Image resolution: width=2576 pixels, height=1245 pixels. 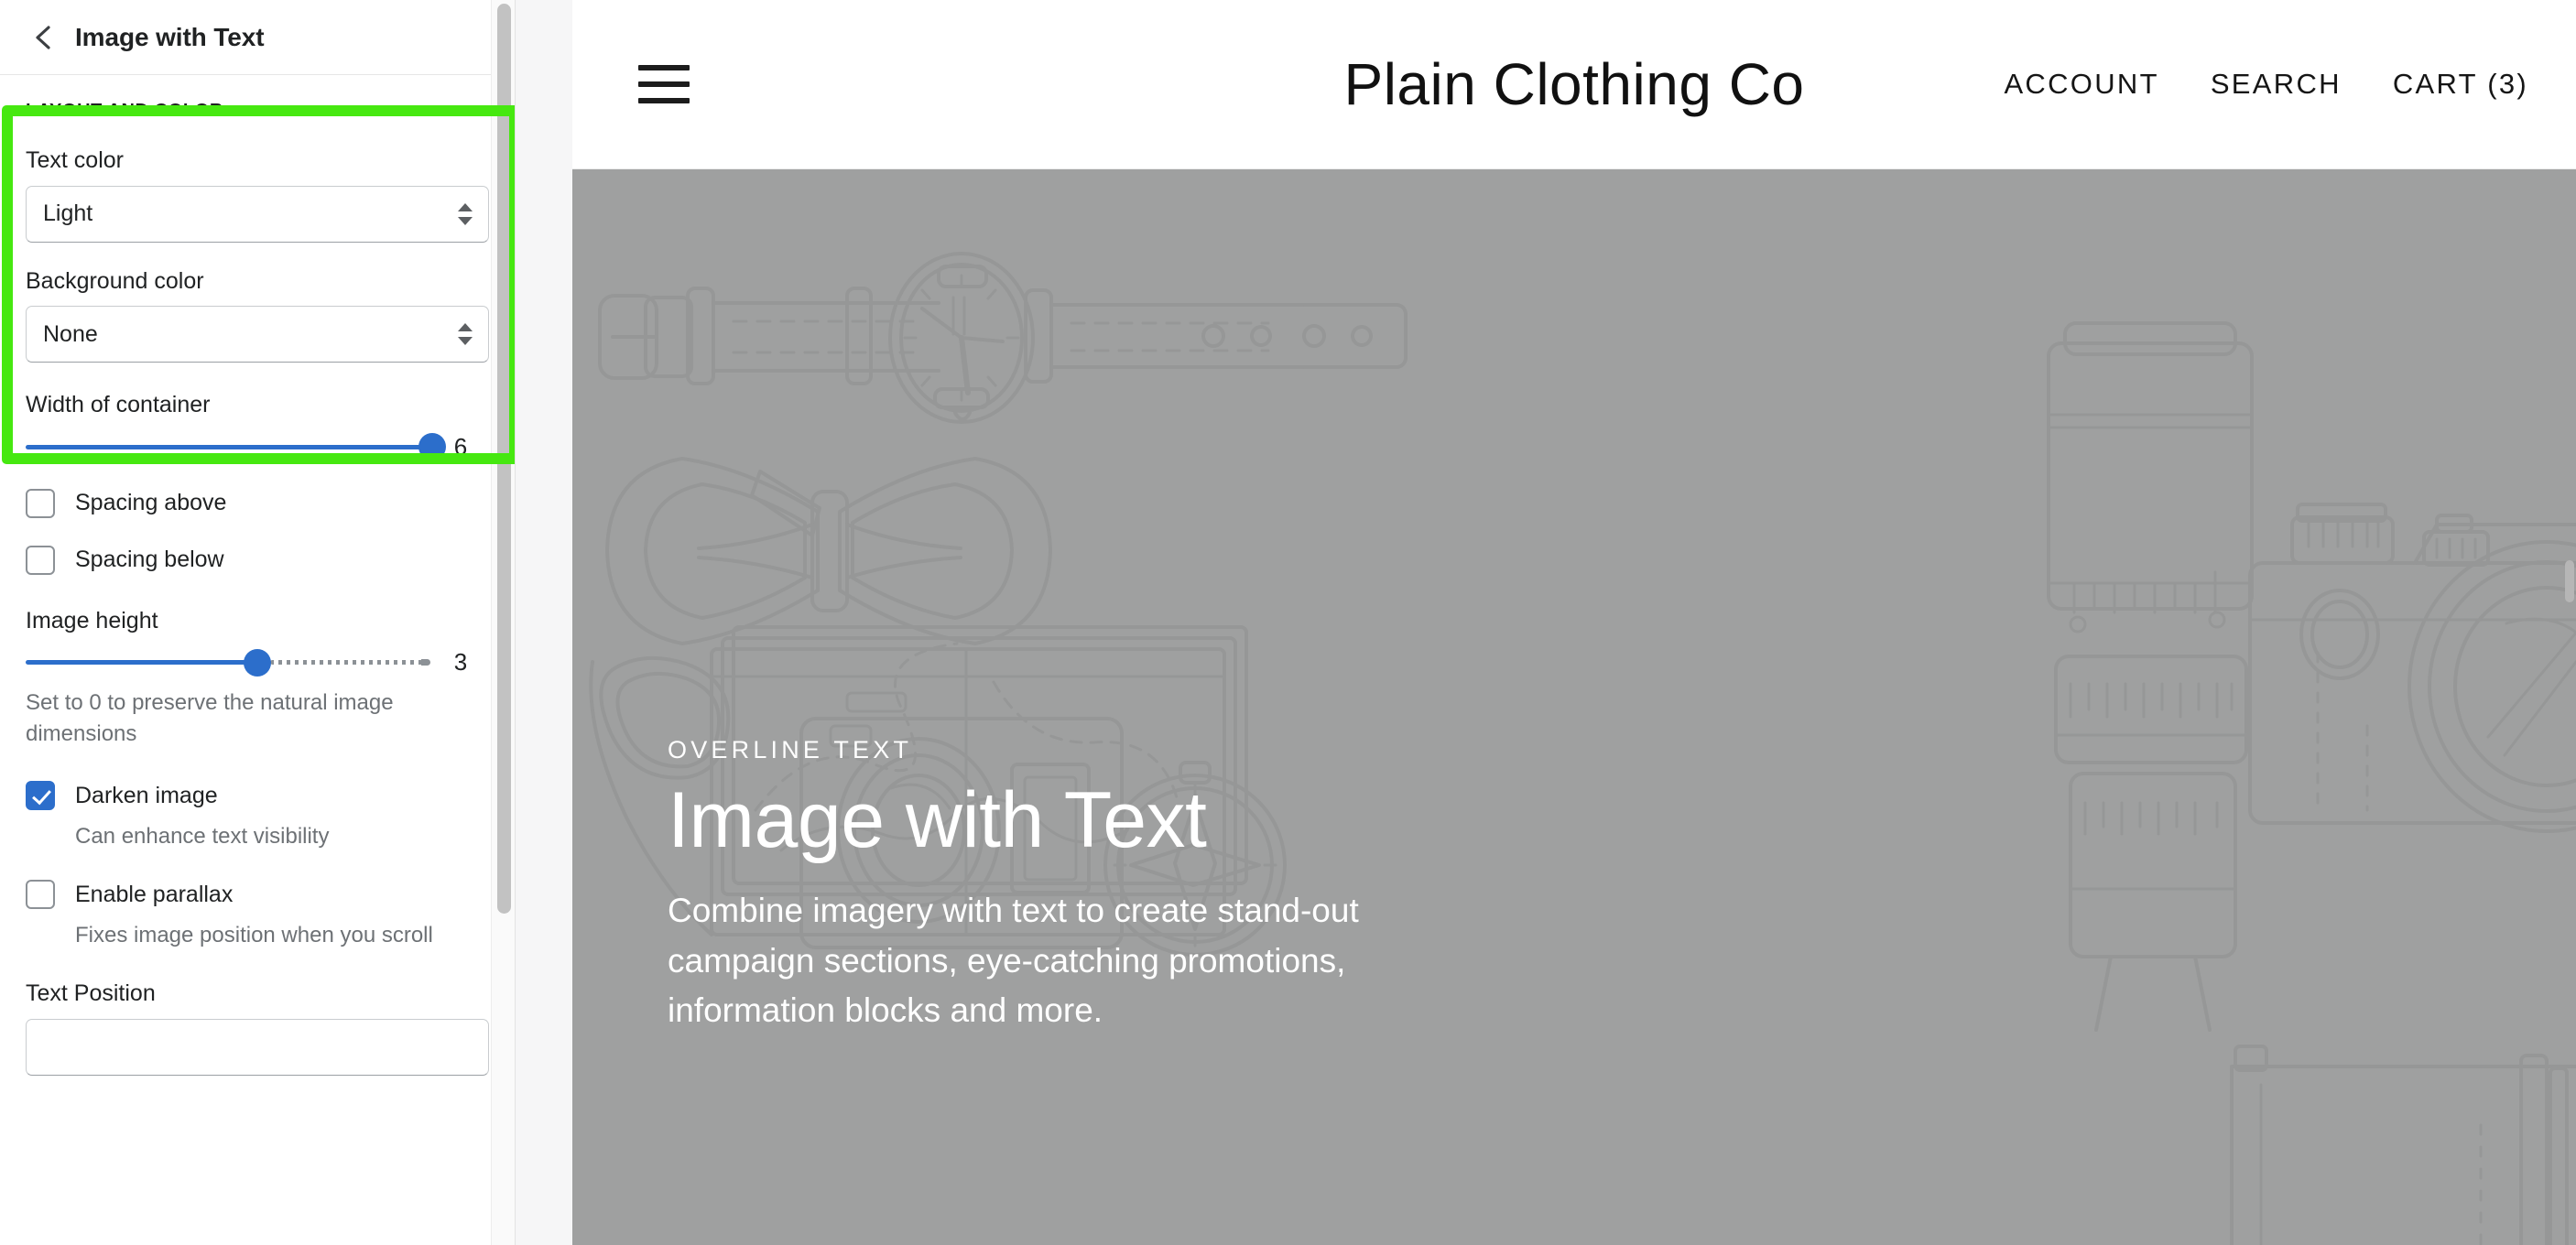 I want to click on nav-link-account: ACCOUNT, so click(x=2081, y=84).